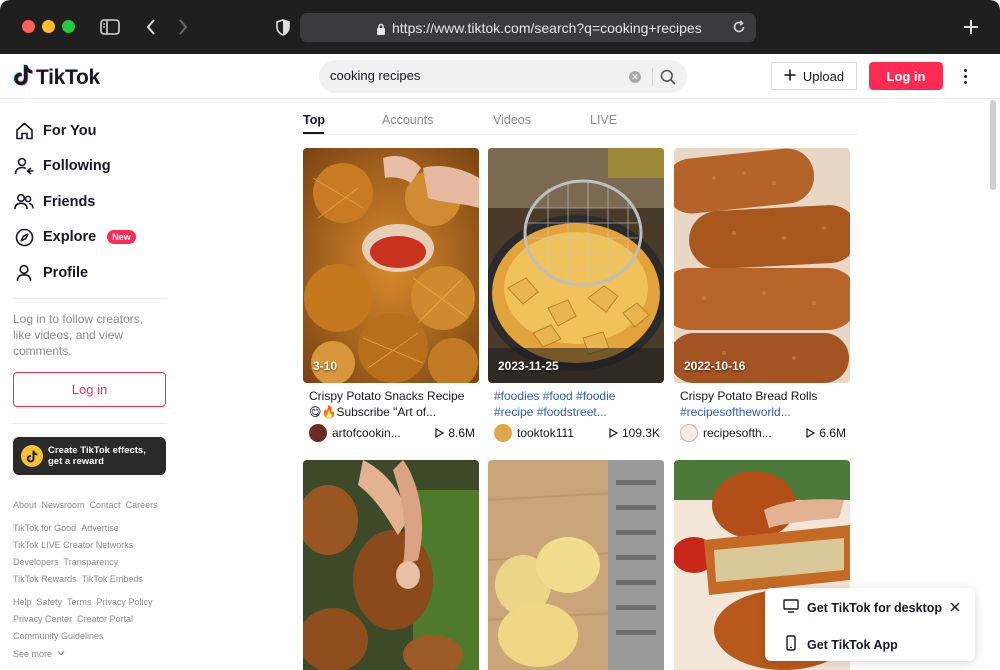 The width and height of the screenshot is (1000, 670). What do you see at coordinates (603, 120) in the screenshot?
I see `tab-live: LIVE` at bounding box center [603, 120].